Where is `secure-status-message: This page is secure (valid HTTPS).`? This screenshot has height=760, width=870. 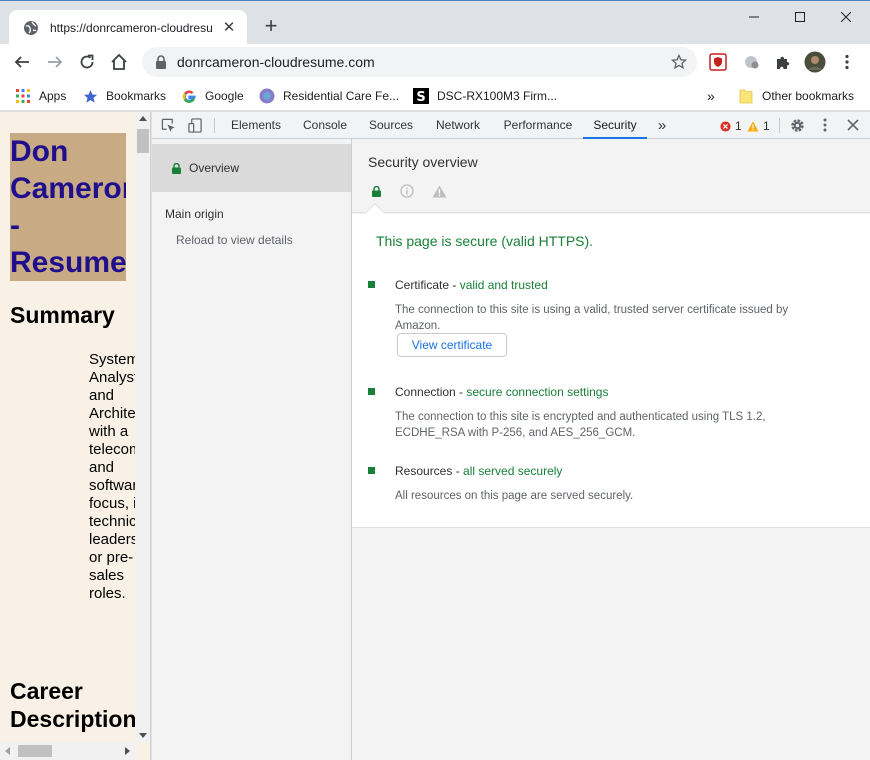 secure-status-message: This page is secure (valid HTTPS). is located at coordinates (485, 241).